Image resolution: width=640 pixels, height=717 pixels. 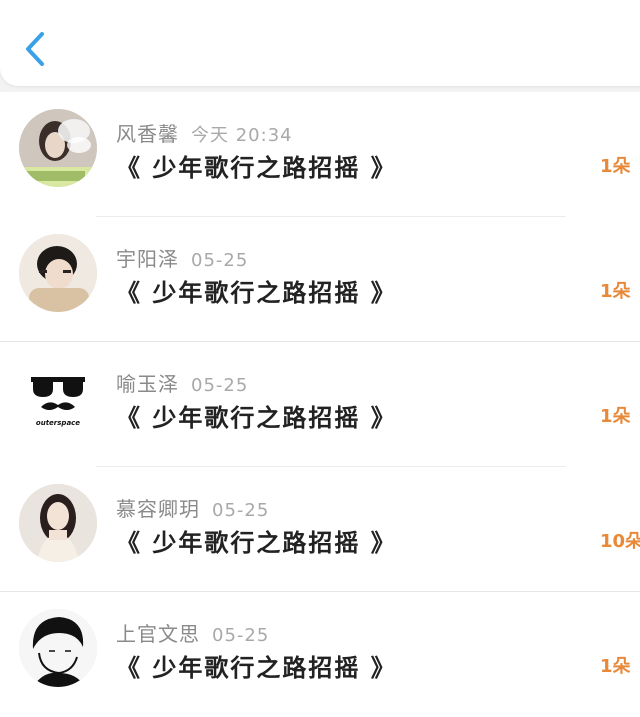 What do you see at coordinates (58, 423) in the screenshot?
I see `avatar-logo-text: outerspace` at bounding box center [58, 423].